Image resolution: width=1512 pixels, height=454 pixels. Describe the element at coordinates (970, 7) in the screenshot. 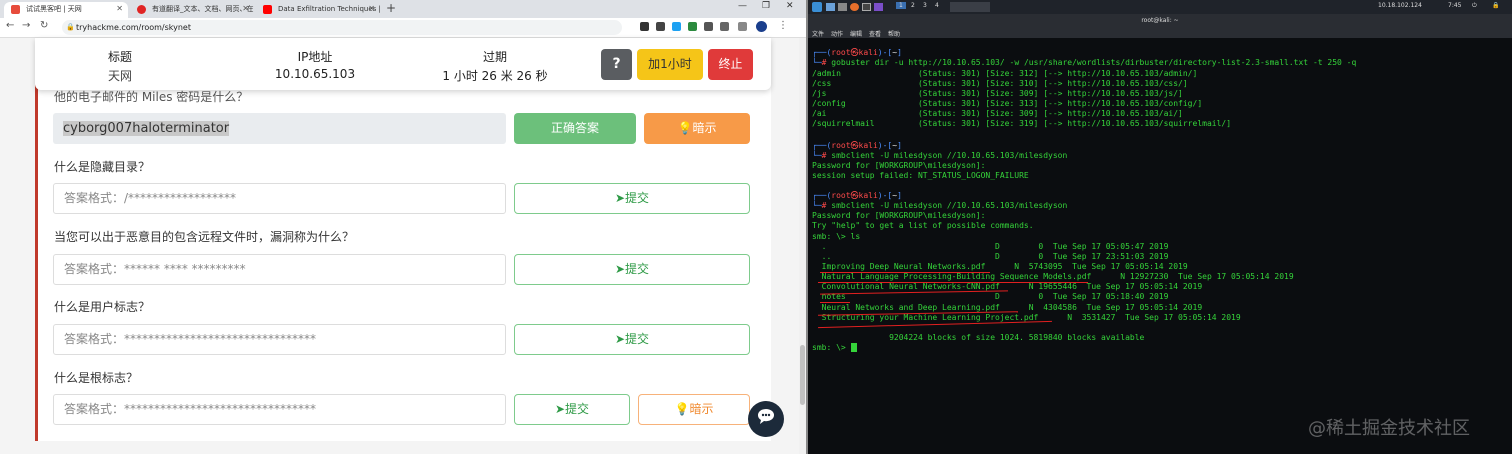

I see `taskbar-terminal-entry` at that location.